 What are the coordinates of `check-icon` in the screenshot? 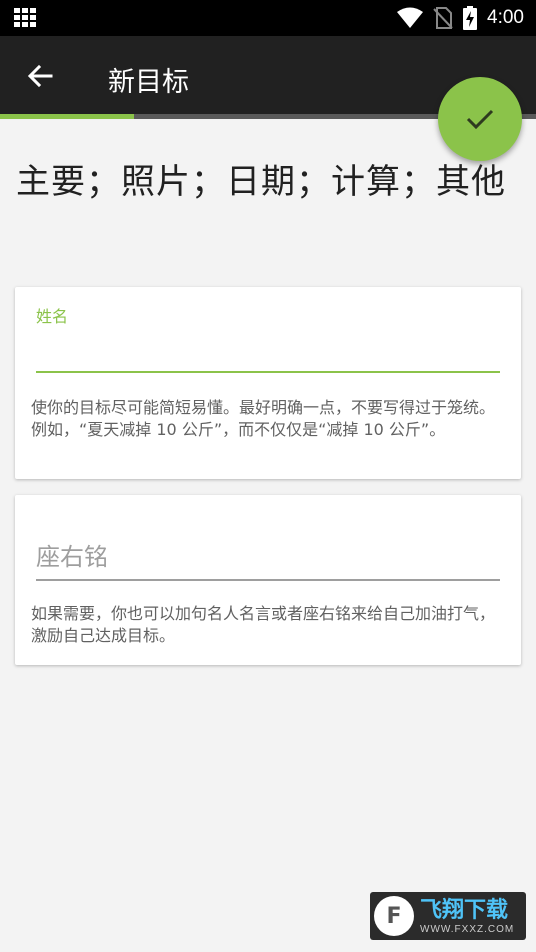 It's located at (480, 119).